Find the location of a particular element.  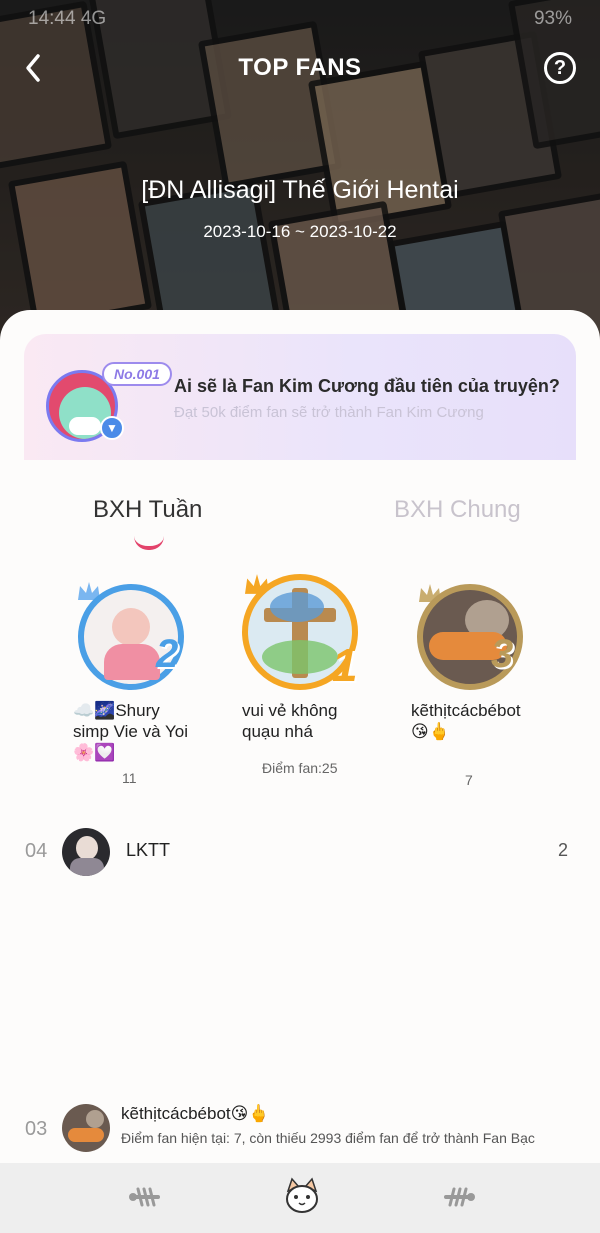

podium-fan-3: 3 kẽthịtcácbébot😘🖕 7 is located at coordinates (480, 680).